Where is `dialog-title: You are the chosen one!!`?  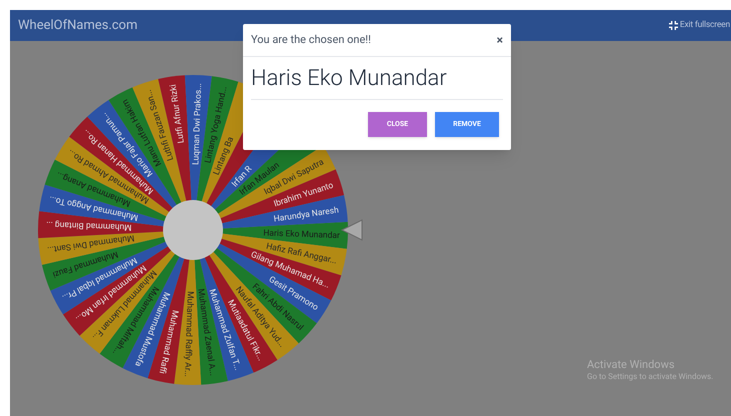
dialog-title: You are the chosen one!! is located at coordinates (311, 40).